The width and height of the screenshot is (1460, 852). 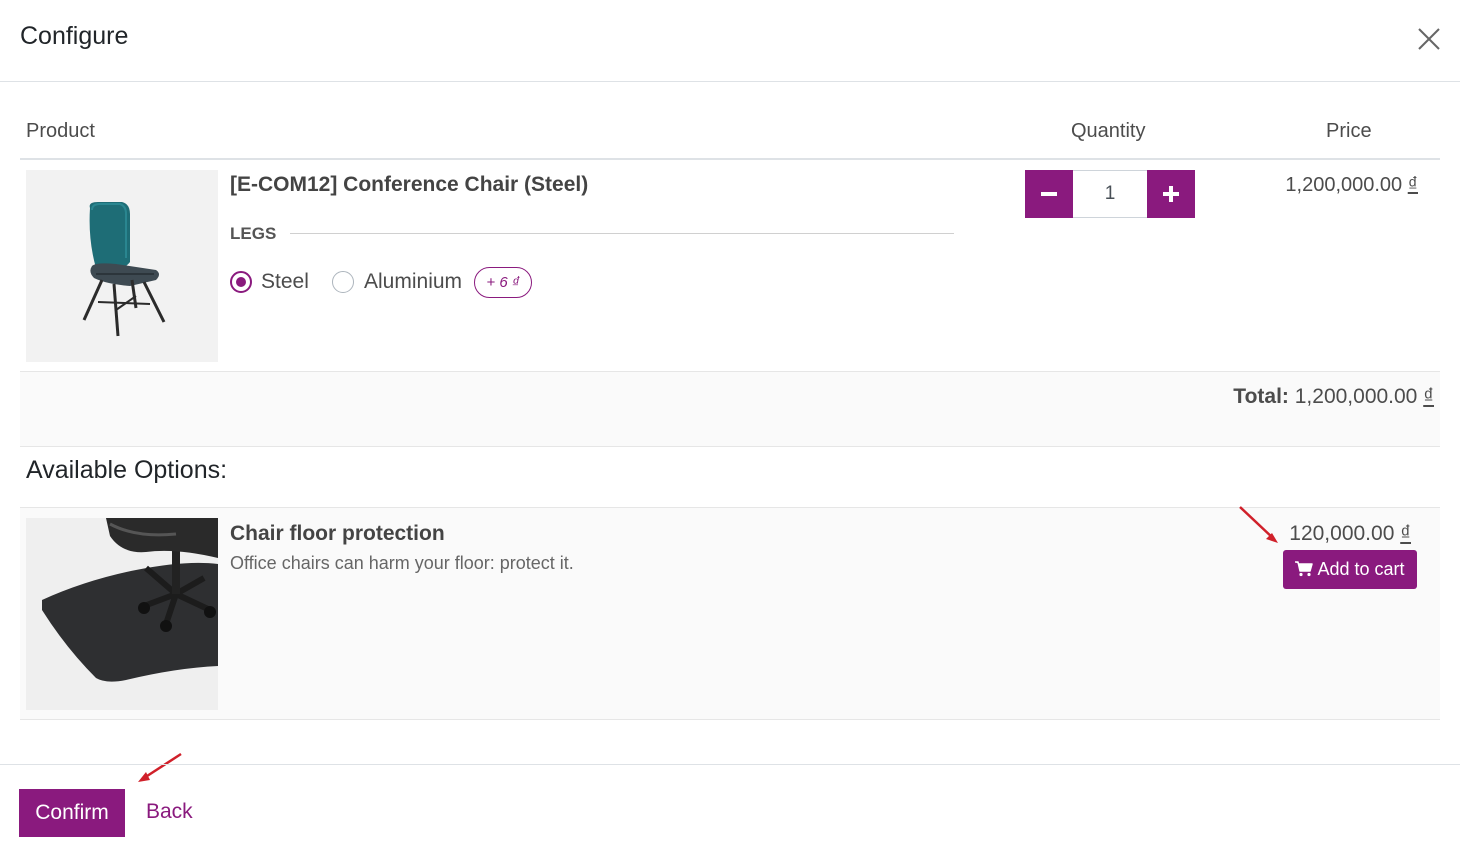 I want to click on add-to-cart-label: Add to cart, so click(x=1361, y=569).